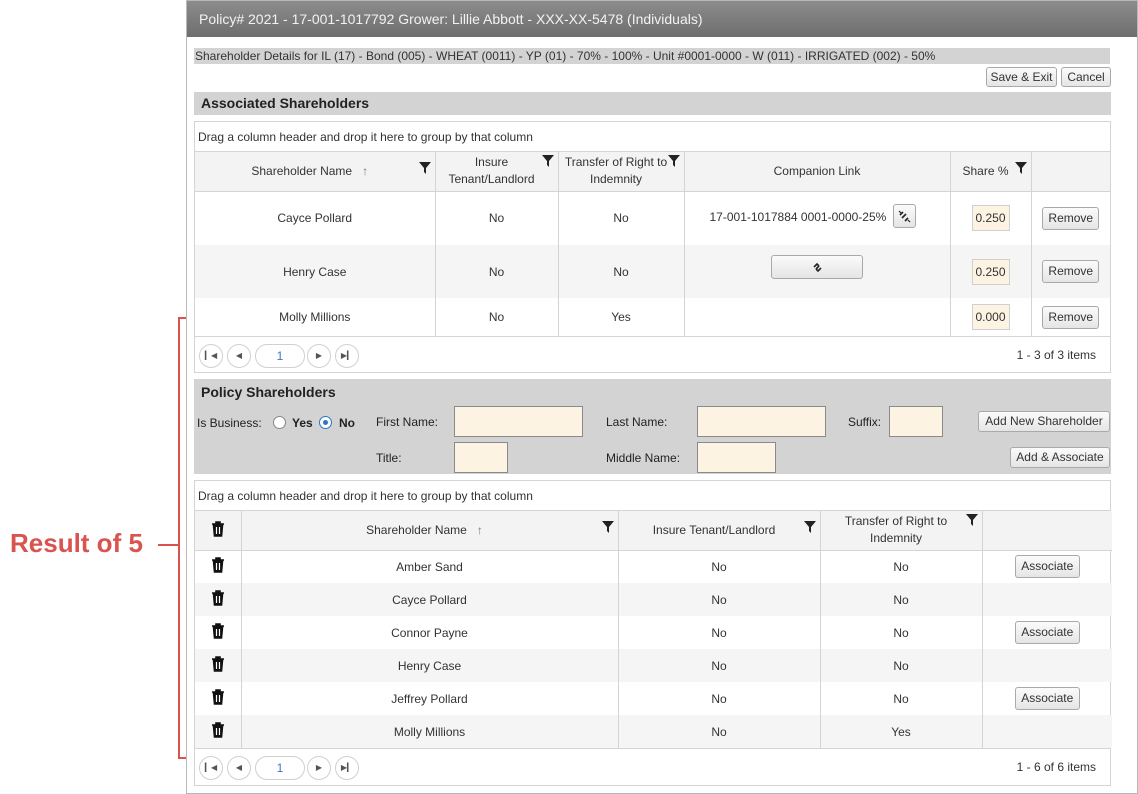  What do you see at coordinates (916, 421) in the screenshot?
I see `suffix-field` at bounding box center [916, 421].